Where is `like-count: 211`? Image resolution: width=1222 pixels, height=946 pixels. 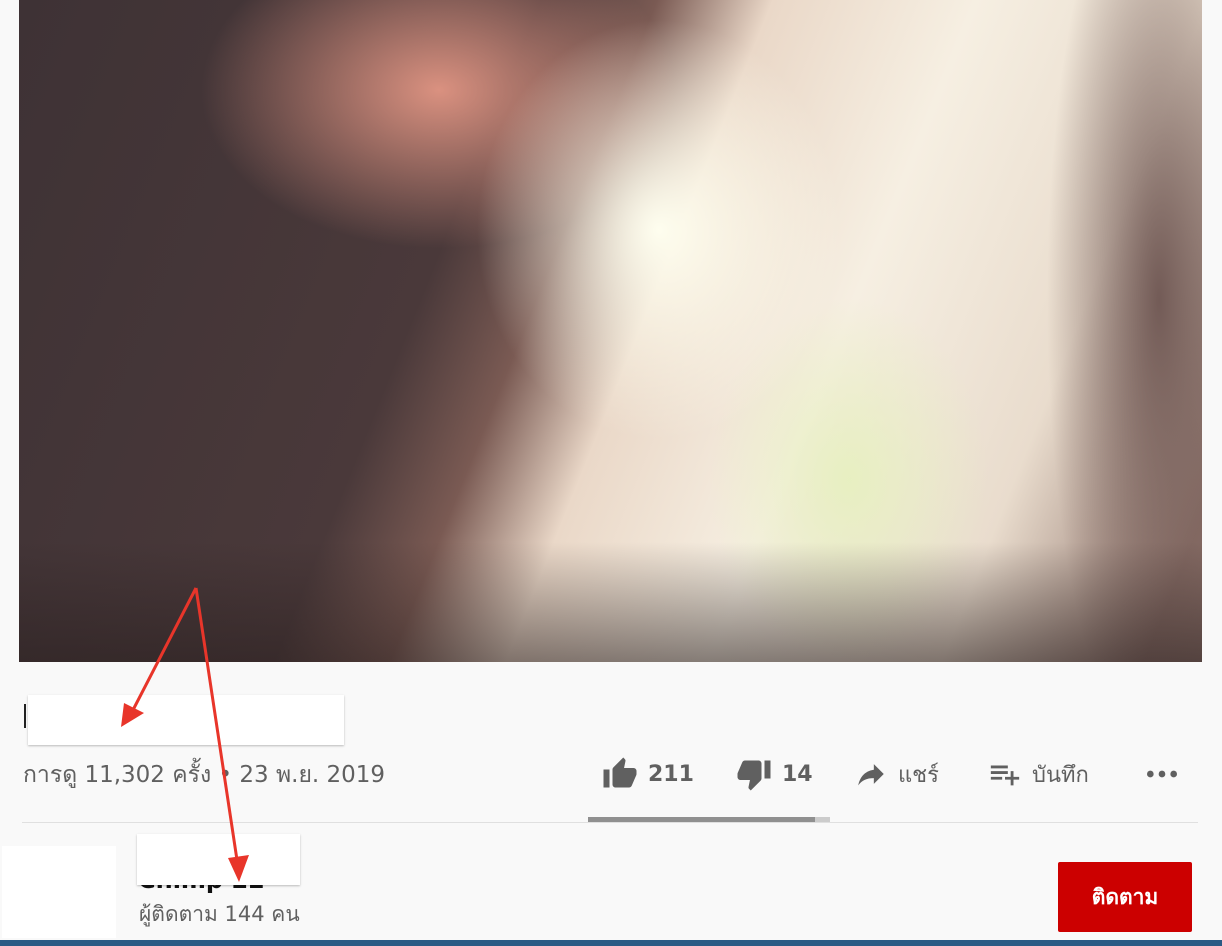
like-count: 211 is located at coordinates (671, 774).